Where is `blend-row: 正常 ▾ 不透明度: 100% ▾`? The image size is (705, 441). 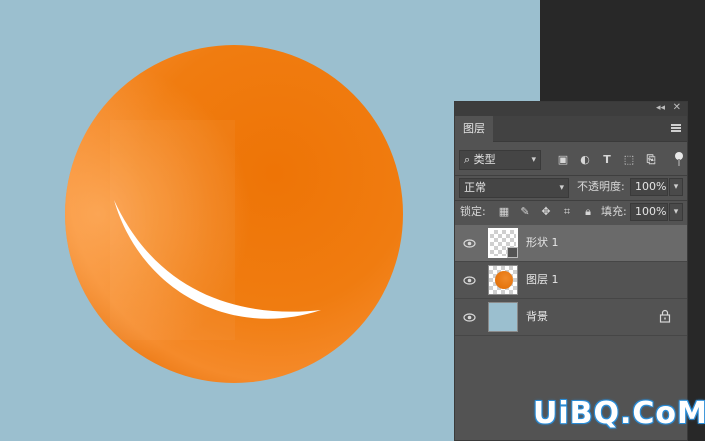 blend-row: 正常 ▾ 不透明度: 100% ▾ is located at coordinates (571, 187).